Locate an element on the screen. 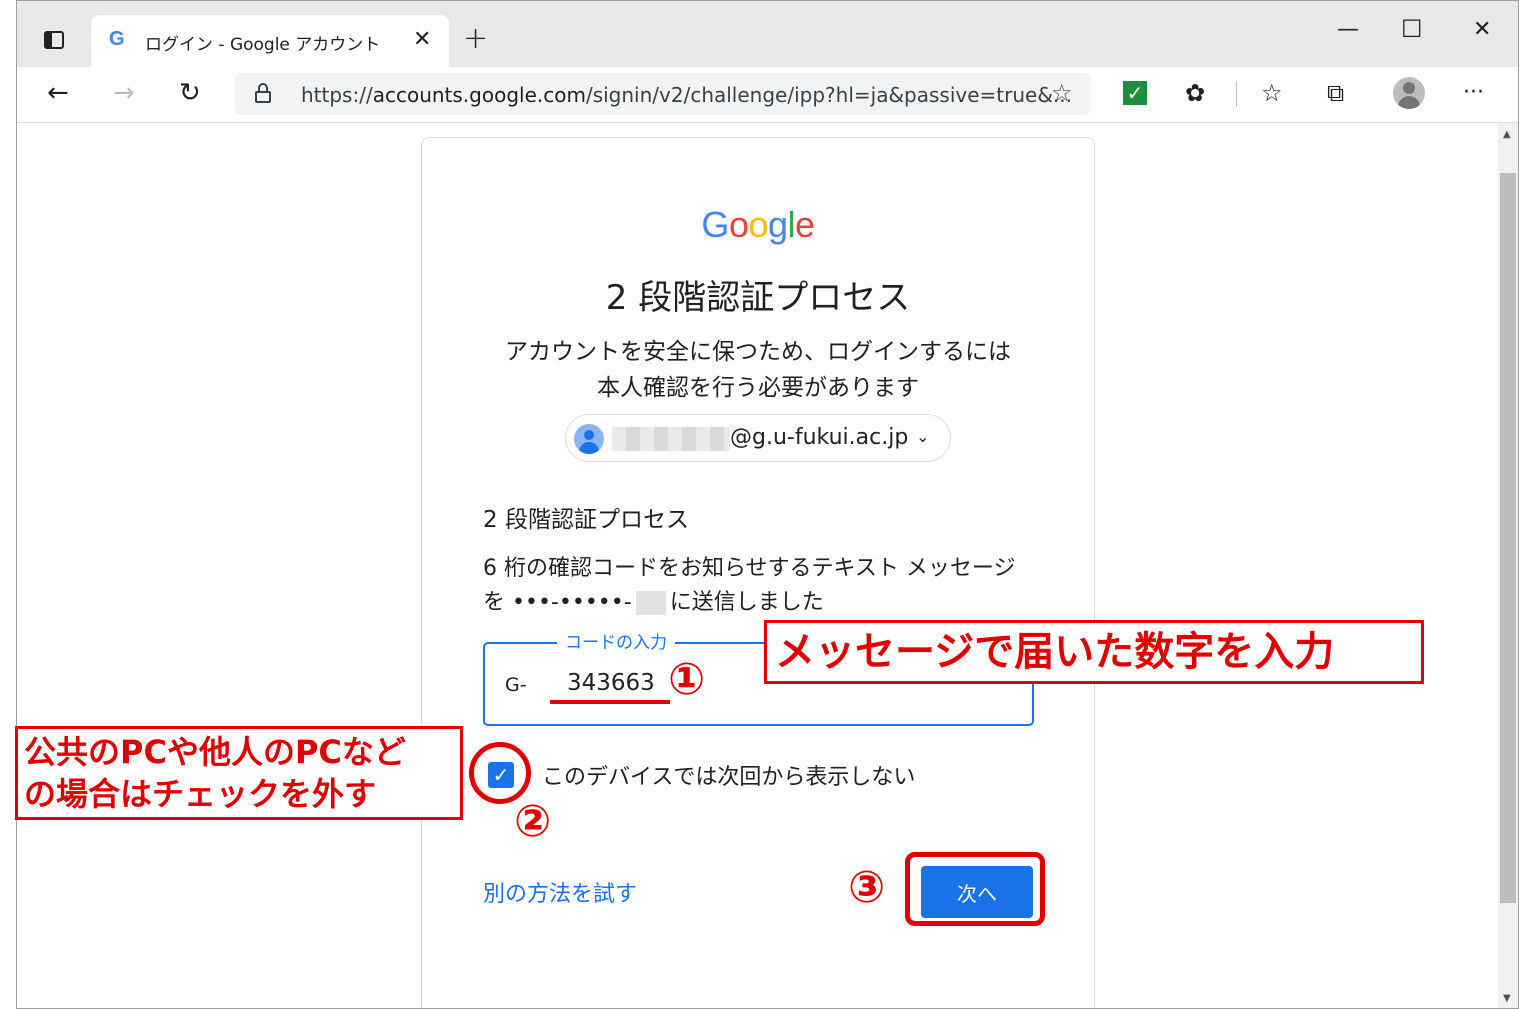 This screenshot has width=1519, height=1009. public-pc-note-line-2: の場合はチェックを外す is located at coordinates (200, 794).